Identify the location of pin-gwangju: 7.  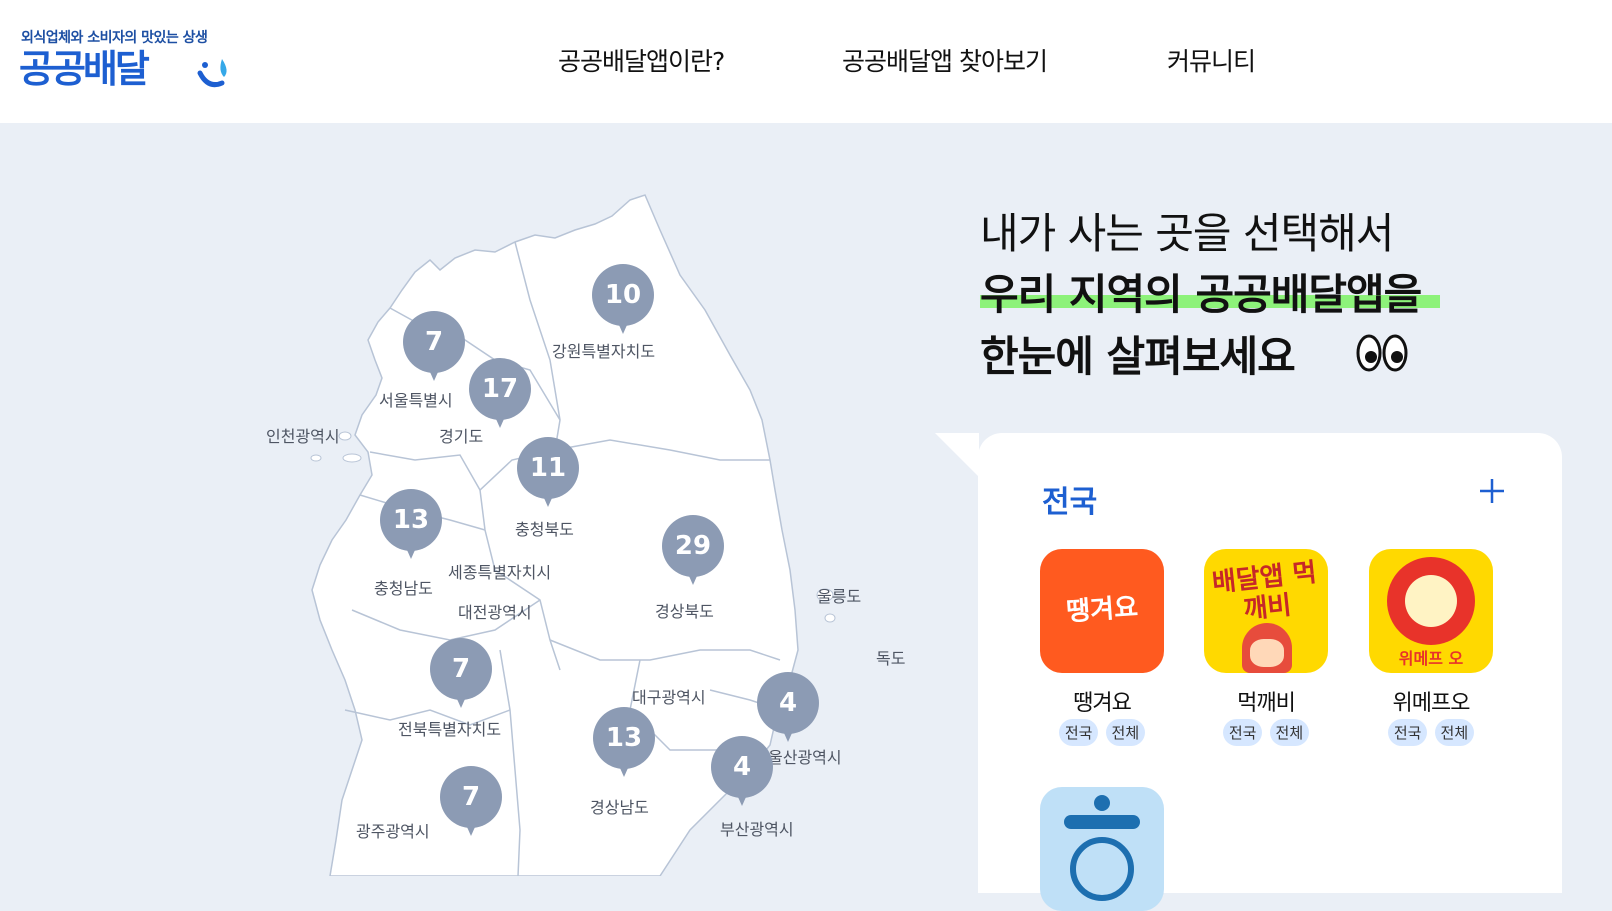
(471, 802).